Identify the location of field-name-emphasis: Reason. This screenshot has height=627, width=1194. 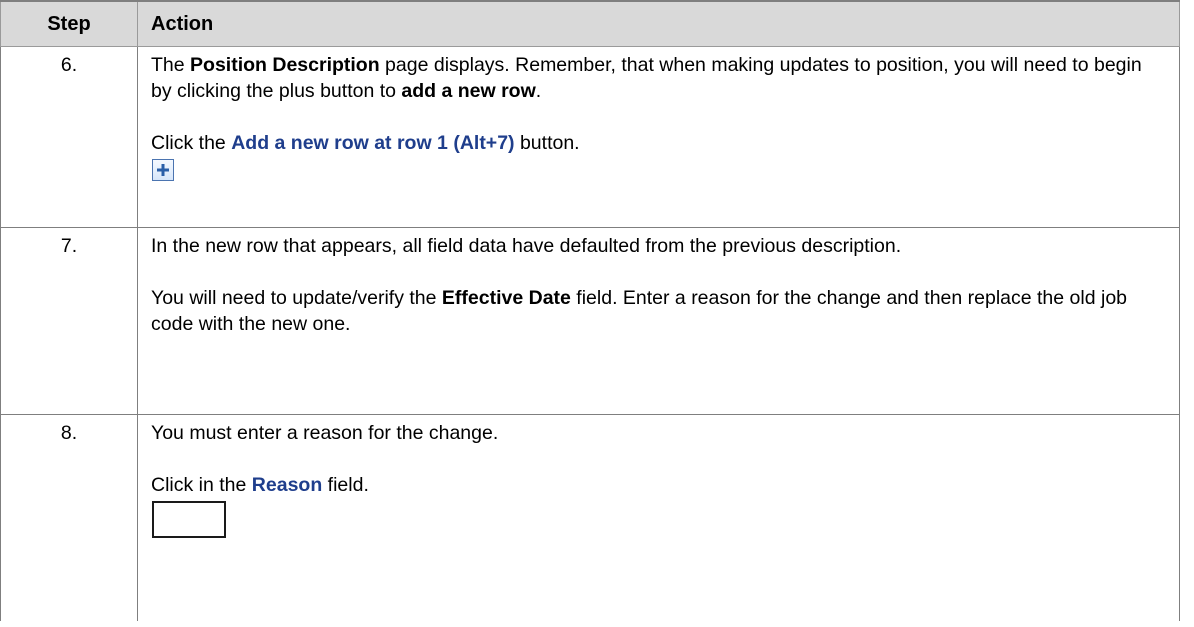
(287, 485).